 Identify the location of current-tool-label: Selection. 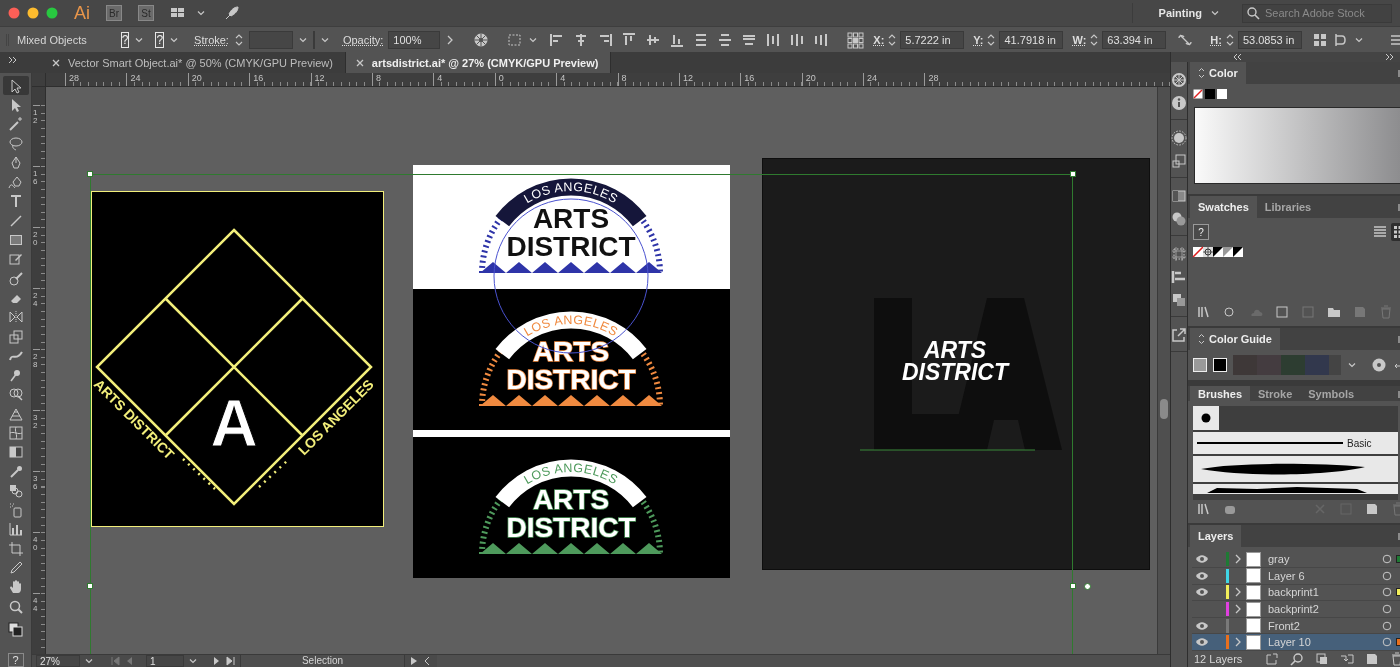
(322, 661).